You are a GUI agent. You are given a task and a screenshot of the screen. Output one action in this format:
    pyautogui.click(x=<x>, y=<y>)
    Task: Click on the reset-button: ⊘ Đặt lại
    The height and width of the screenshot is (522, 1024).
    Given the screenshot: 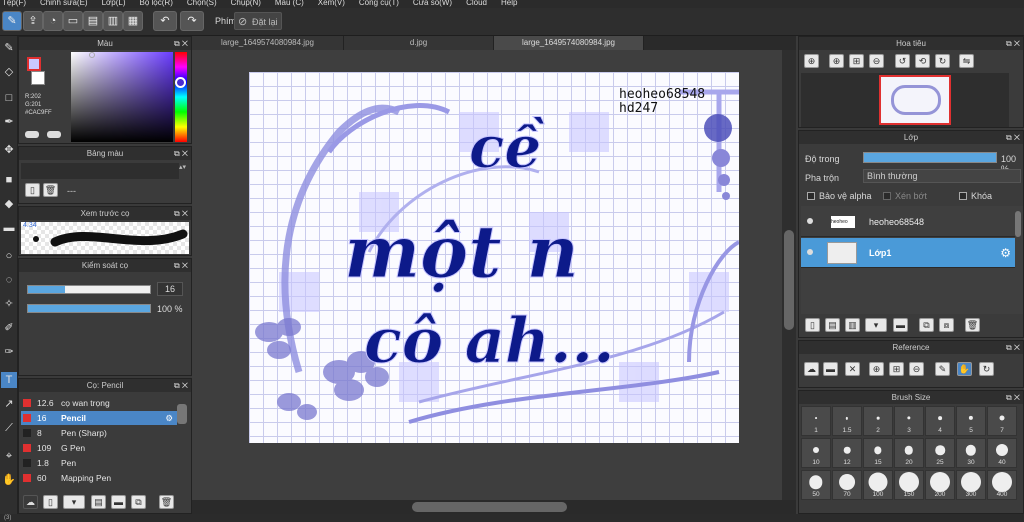 What is the action you would take?
    pyautogui.click(x=258, y=21)
    